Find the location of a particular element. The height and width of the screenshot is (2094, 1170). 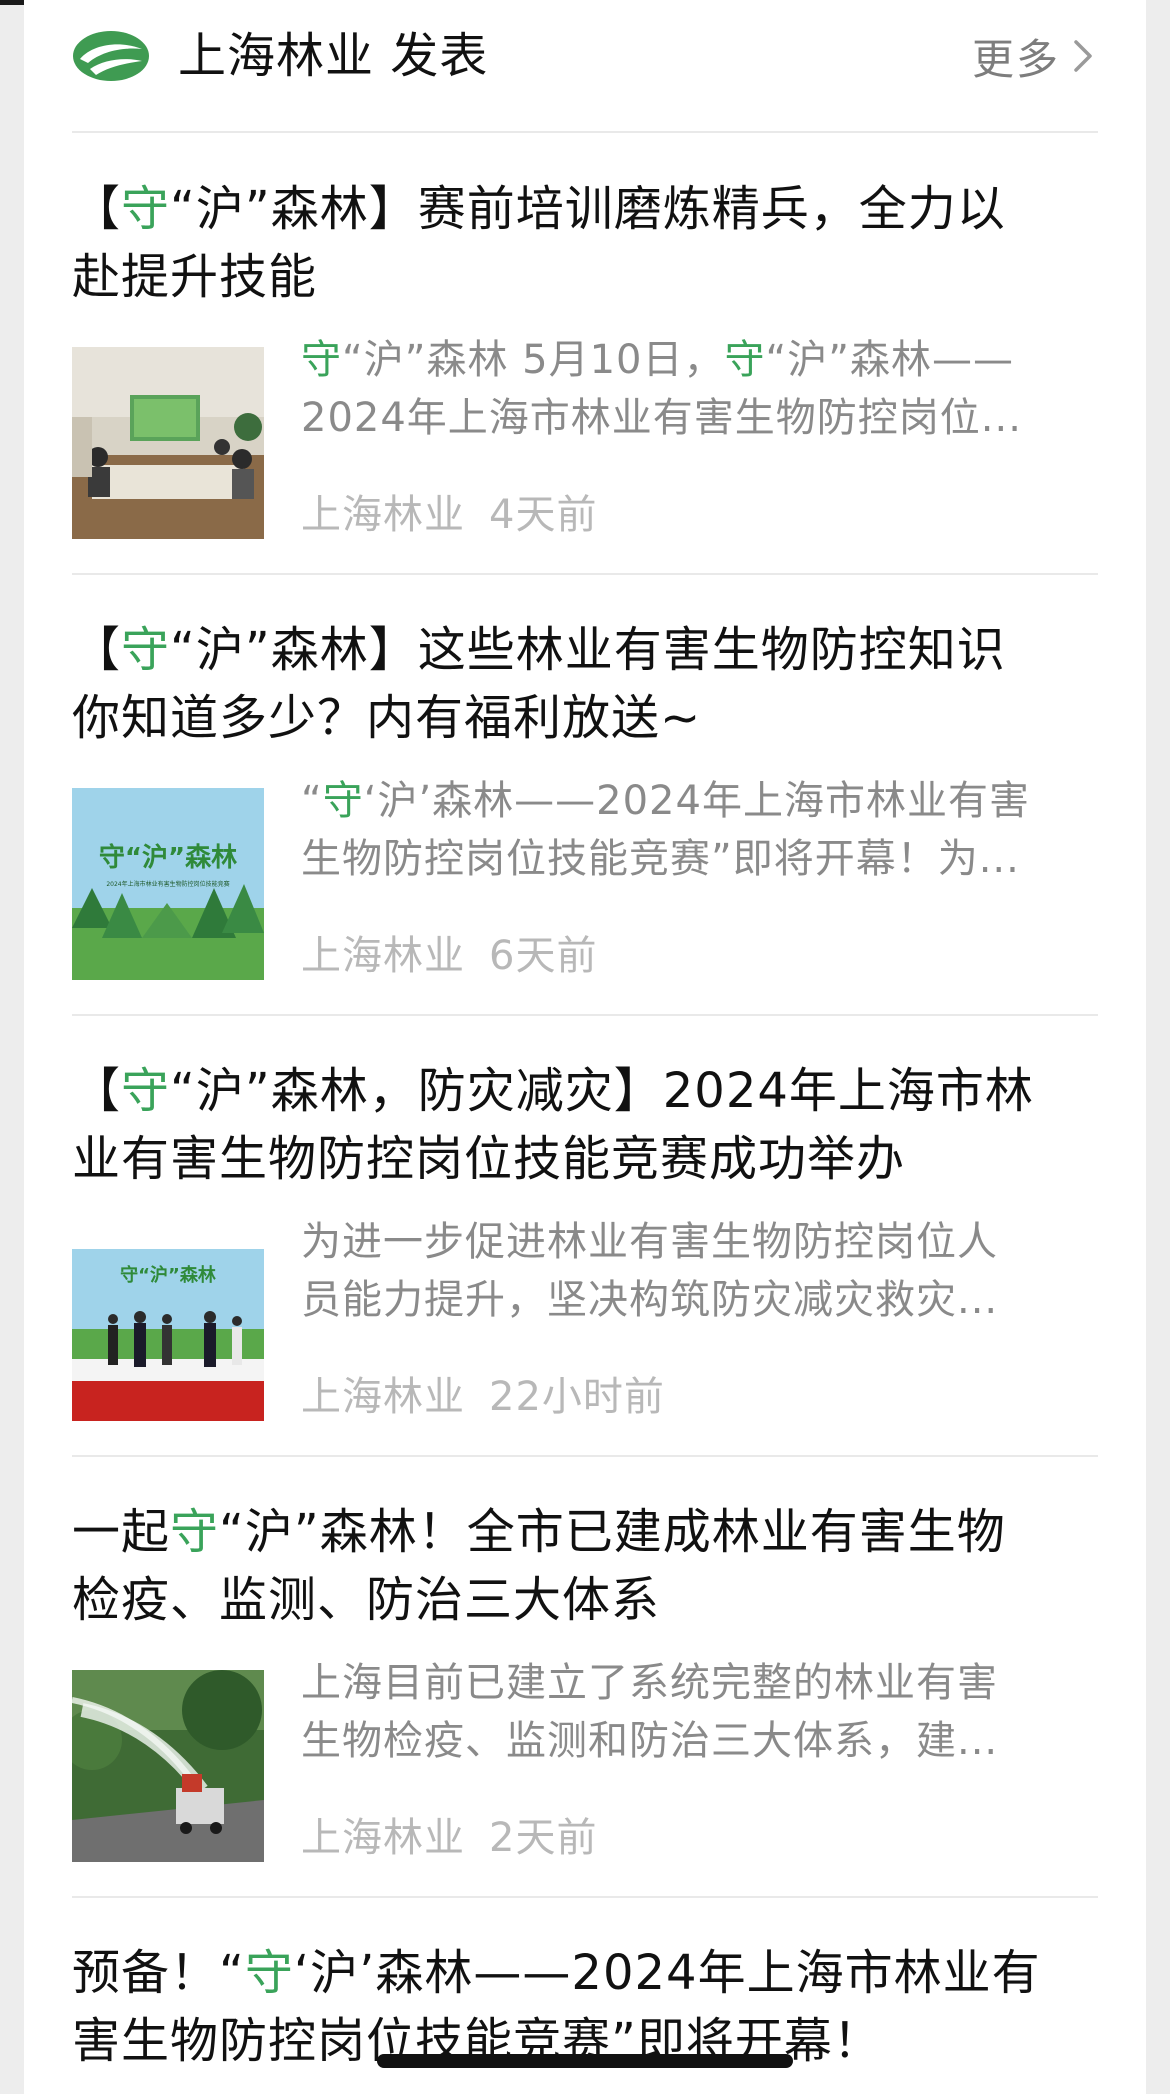

spray-truck-photo is located at coordinates (168, 1766).